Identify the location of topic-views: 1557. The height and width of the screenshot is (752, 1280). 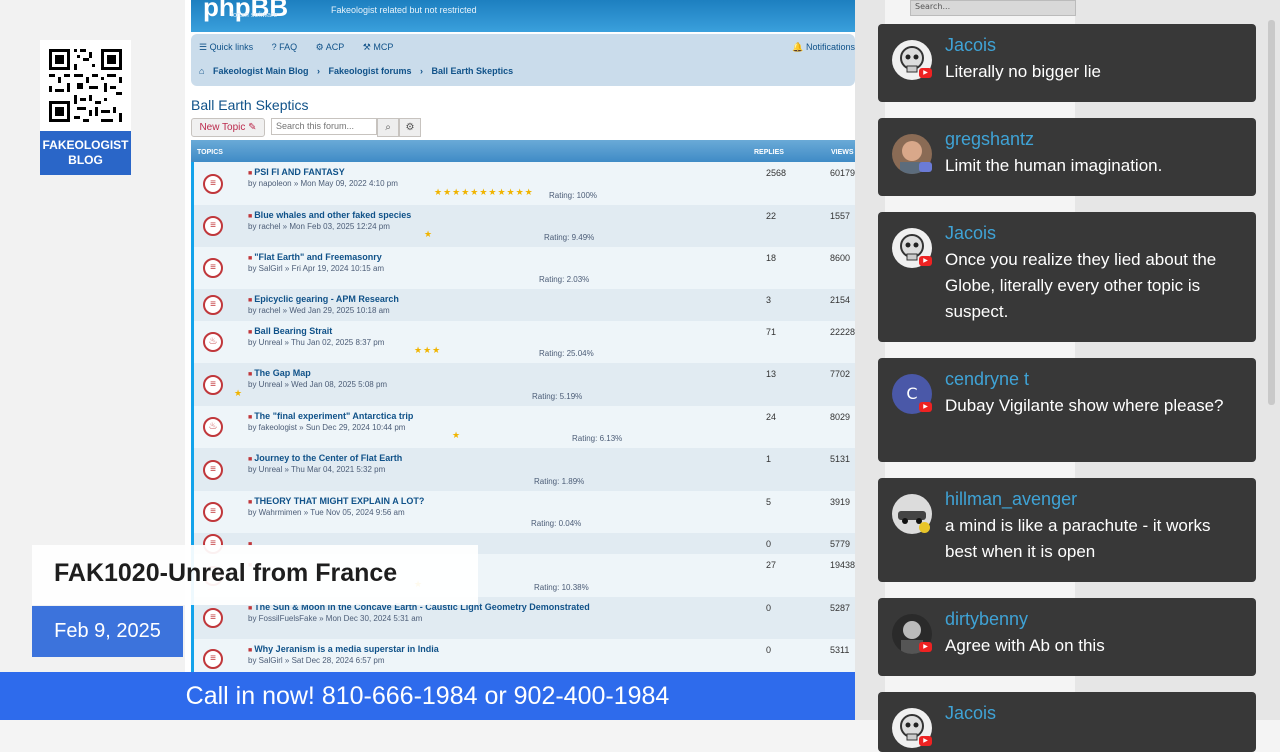
(840, 216).